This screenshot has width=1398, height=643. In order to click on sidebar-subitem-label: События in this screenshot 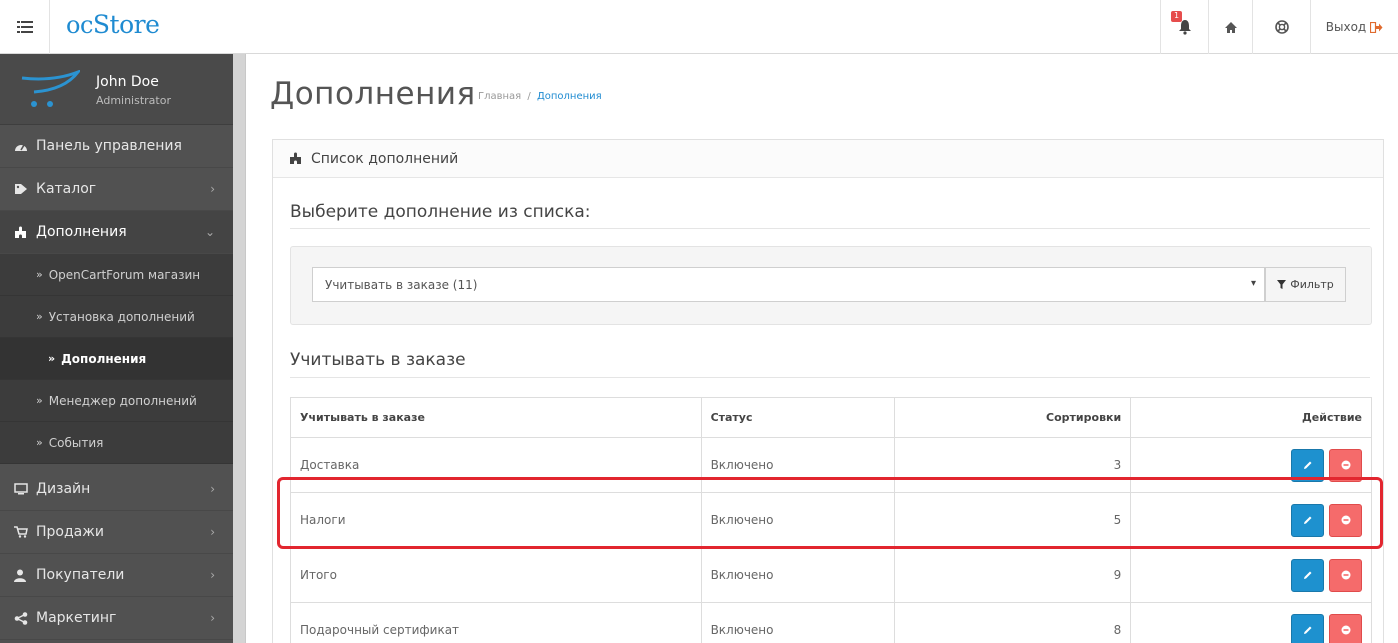, I will do `click(76, 442)`.